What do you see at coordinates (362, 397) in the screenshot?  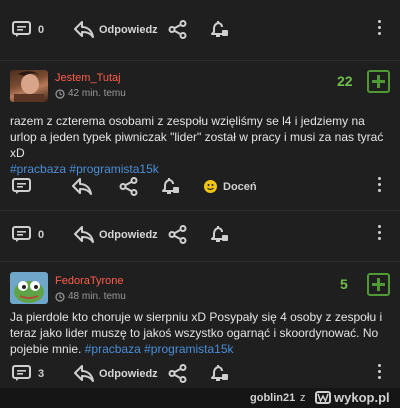 I see `watermark-site: wykop.pl` at bounding box center [362, 397].